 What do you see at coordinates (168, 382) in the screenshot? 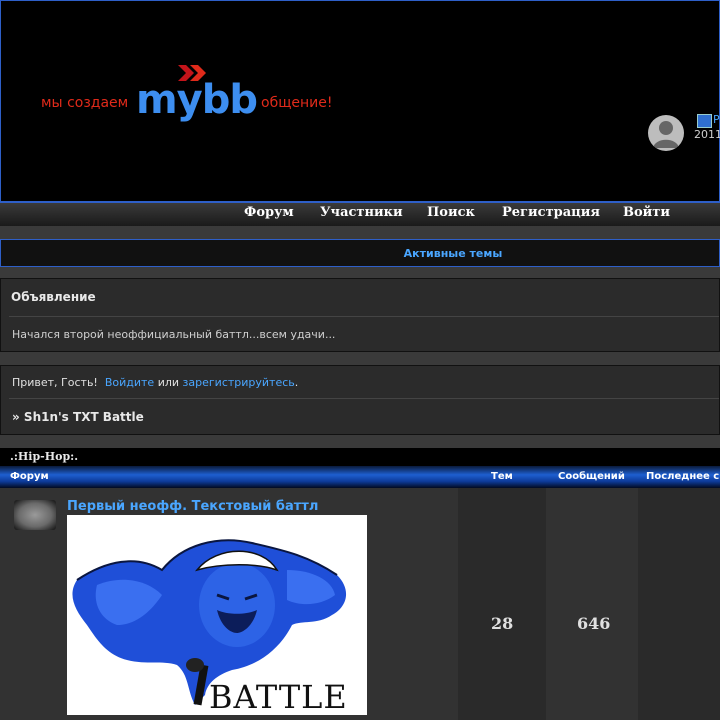
I see `or-text: или` at bounding box center [168, 382].